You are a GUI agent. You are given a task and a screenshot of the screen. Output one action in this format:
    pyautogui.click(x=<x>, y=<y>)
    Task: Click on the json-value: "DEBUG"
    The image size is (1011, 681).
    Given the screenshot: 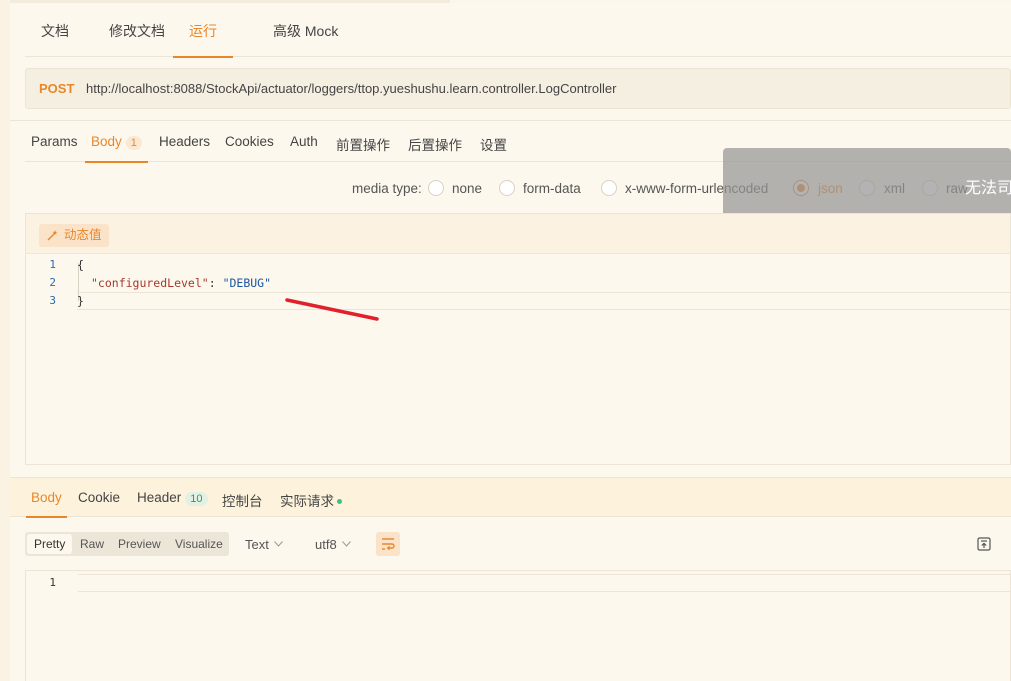 What is the action you would take?
    pyautogui.click(x=247, y=283)
    